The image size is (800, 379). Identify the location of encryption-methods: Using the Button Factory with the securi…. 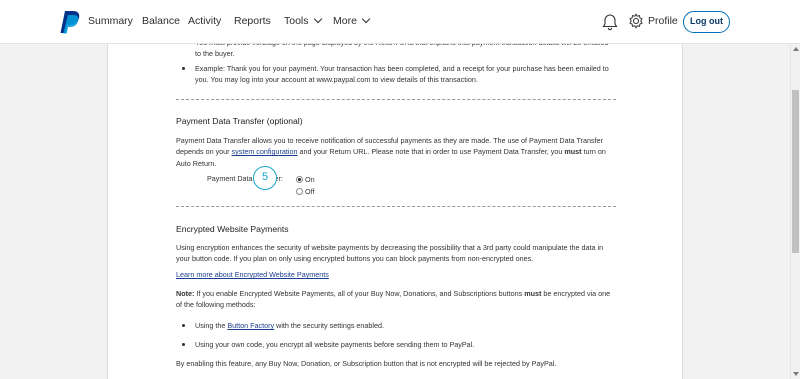
(396, 335).